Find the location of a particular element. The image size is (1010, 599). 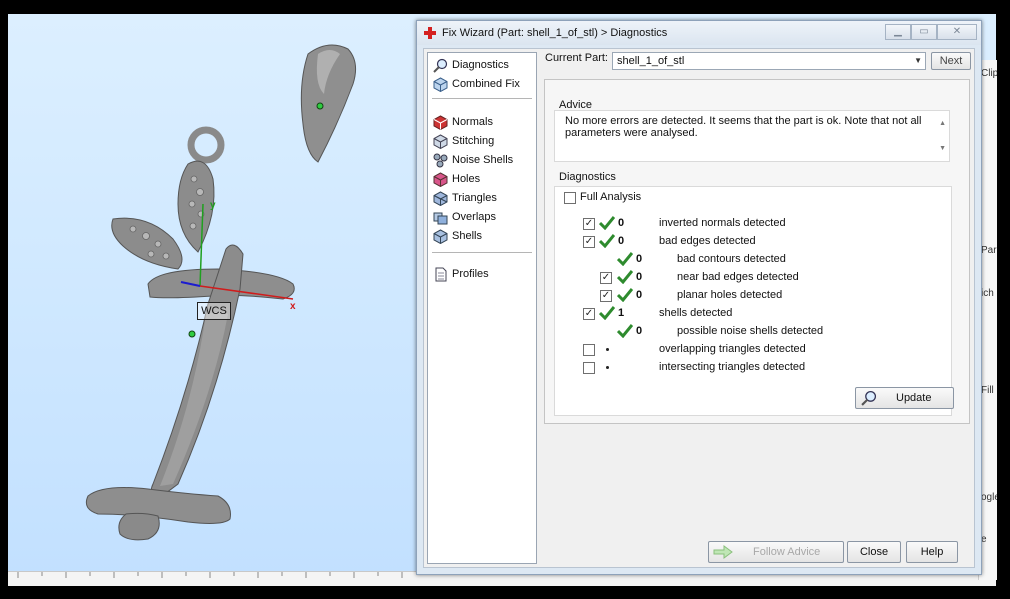

planar-holes-checkbox: ✓ is located at coordinates (606, 296).